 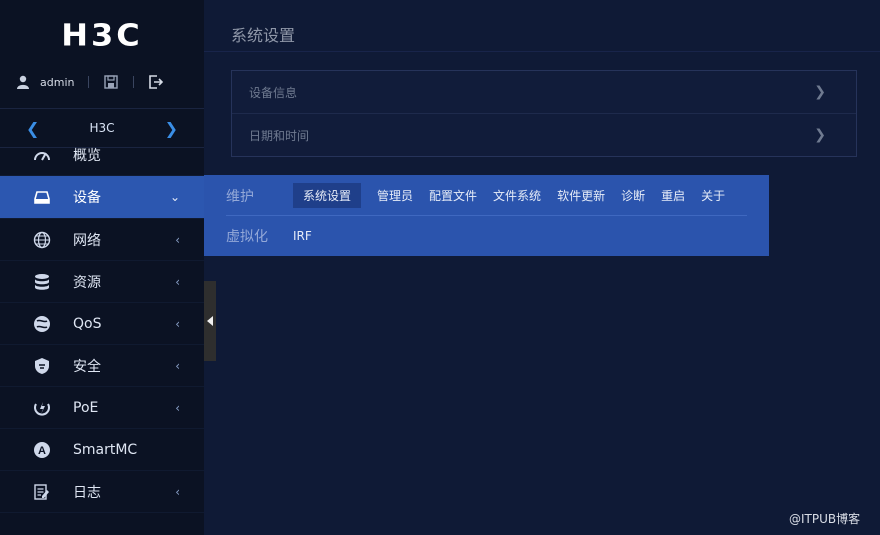 What do you see at coordinates (42, 324) in the screenshot?
I see `qos-icon` at bounding box center [42, 324].